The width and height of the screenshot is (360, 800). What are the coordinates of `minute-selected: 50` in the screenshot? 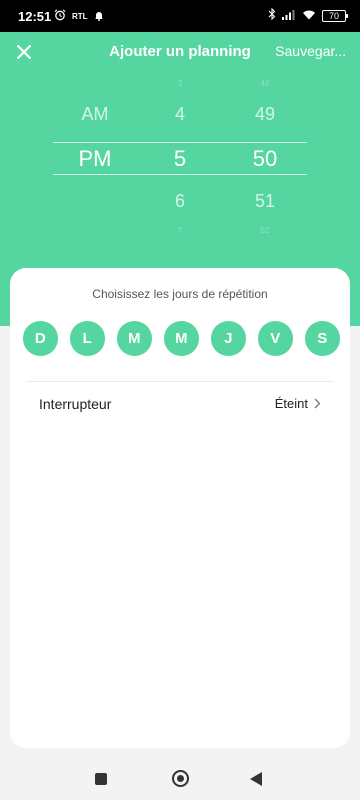 It's located at (265, 159).